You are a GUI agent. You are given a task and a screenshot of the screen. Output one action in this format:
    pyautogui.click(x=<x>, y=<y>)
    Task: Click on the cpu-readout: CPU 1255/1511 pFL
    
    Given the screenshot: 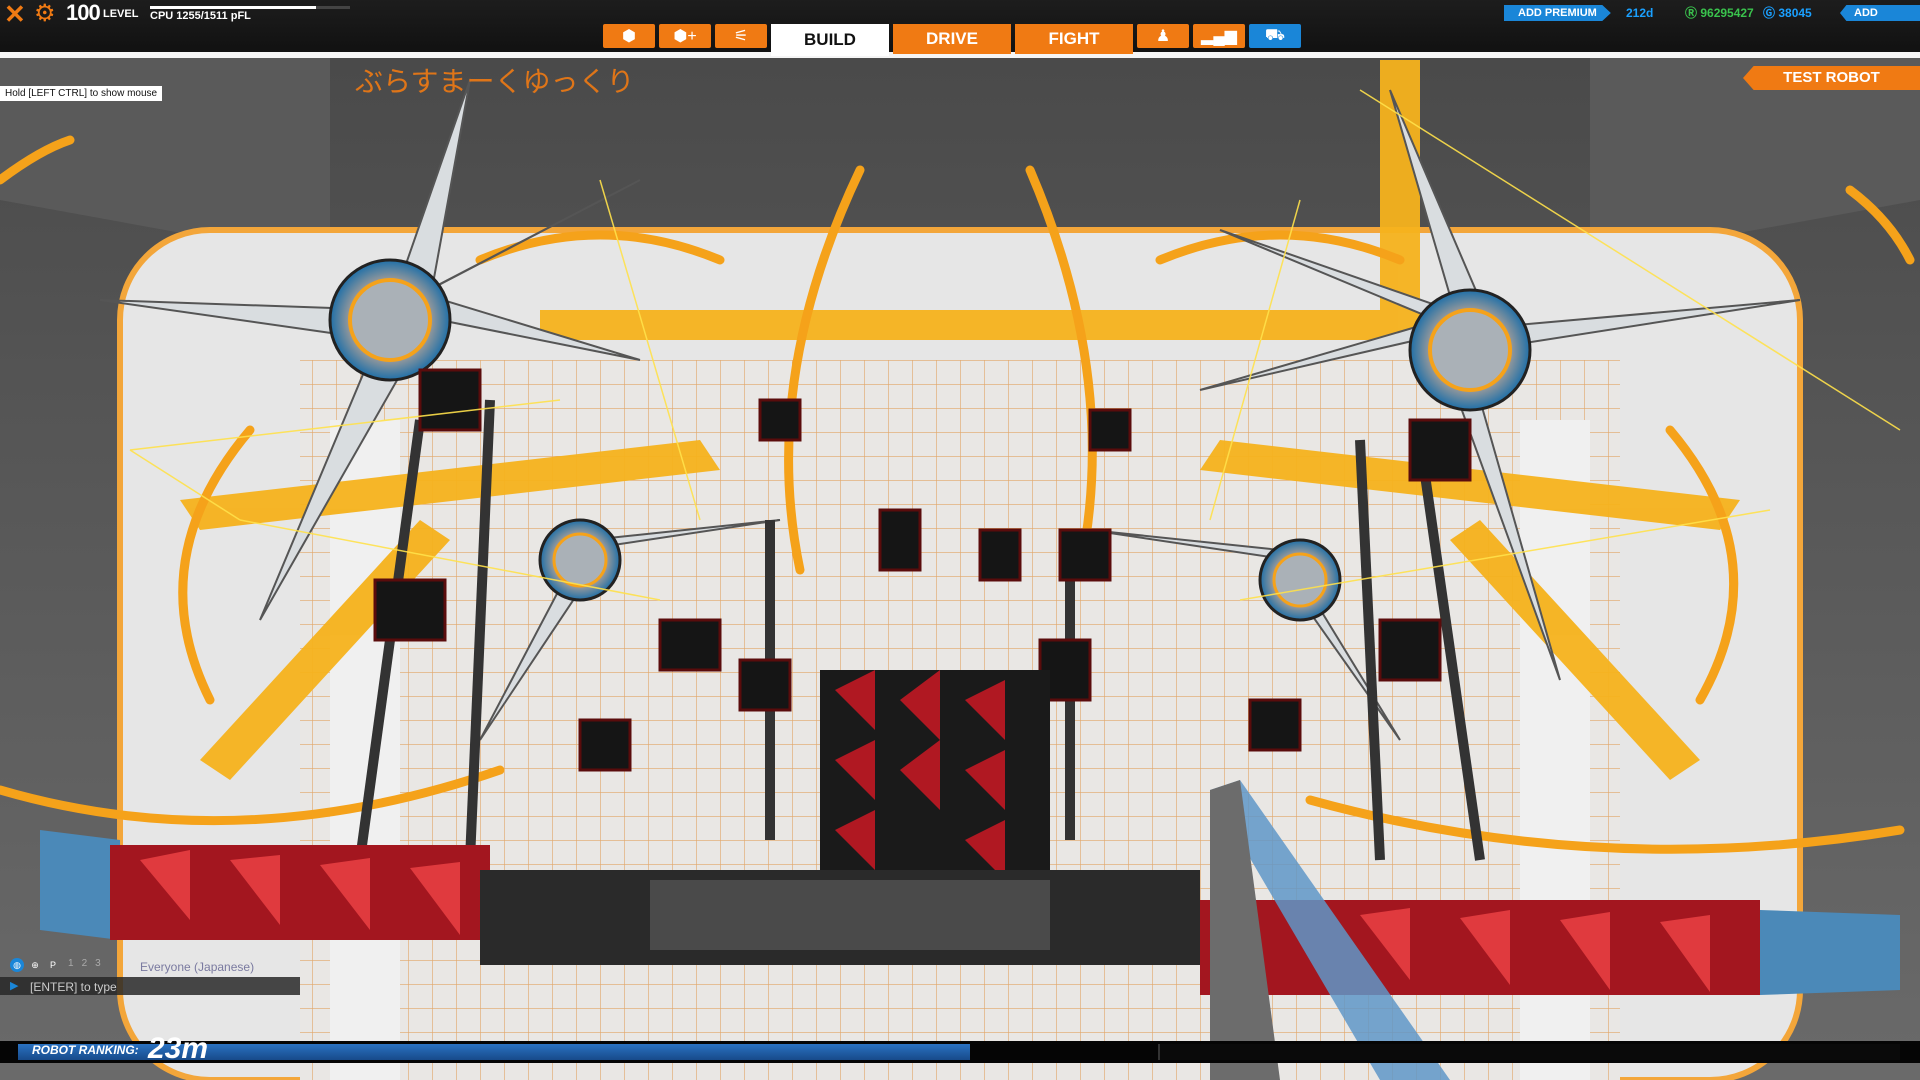 What is the action you would take?
    pyautogui.click(x=200, y=16)
    